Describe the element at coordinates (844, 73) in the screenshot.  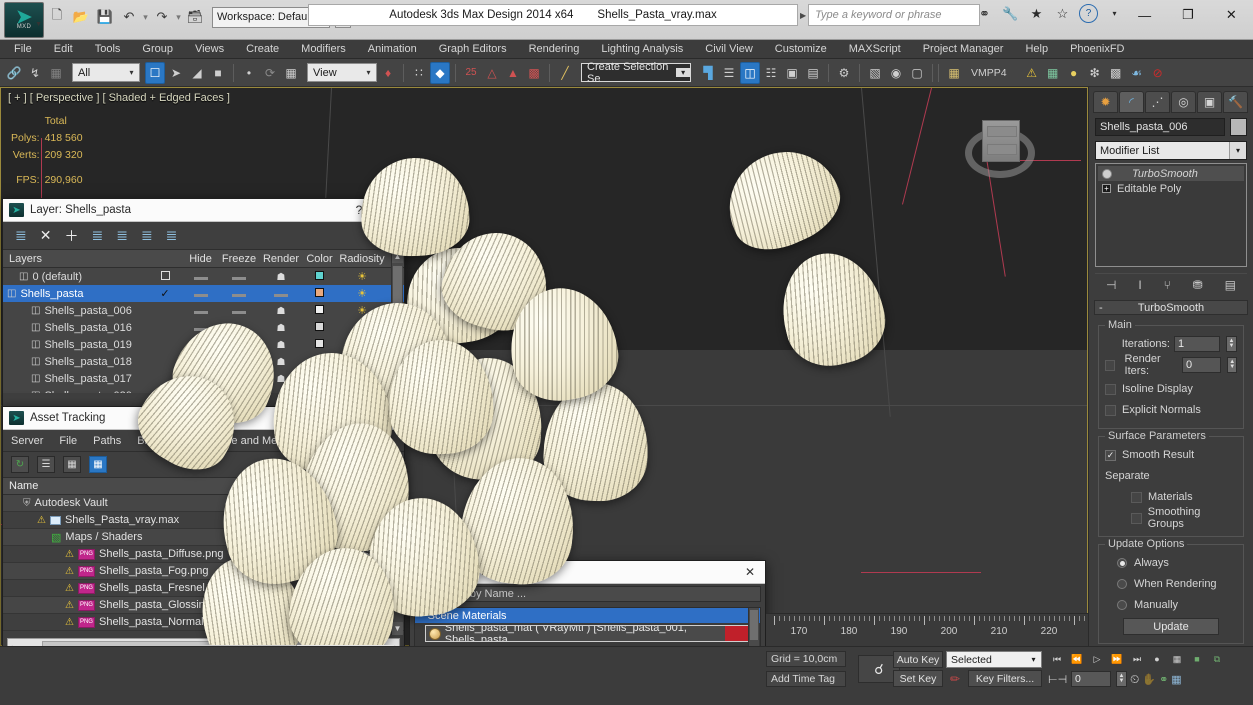
I see `material-editor-icon: ⚙` at that location.